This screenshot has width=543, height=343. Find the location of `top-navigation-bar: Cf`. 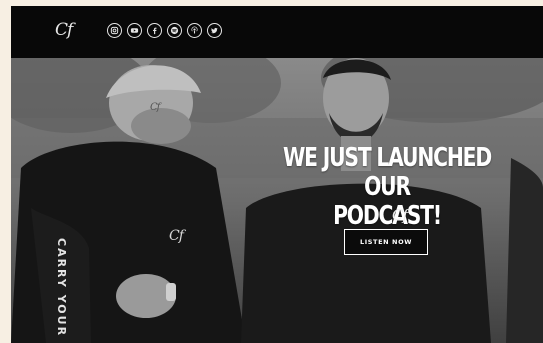

top-navigation-bar: Cf is located at coordinates (277, 32).